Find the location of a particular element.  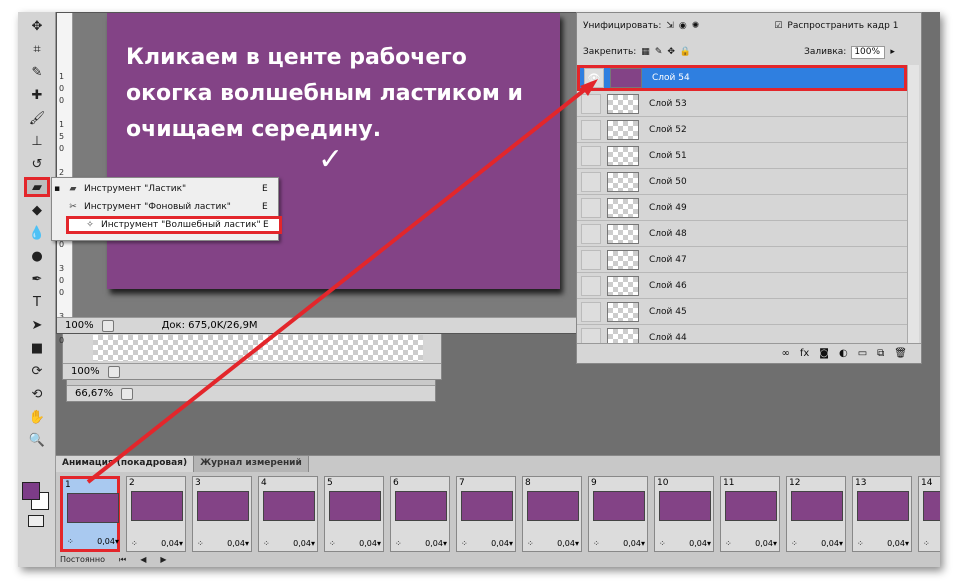

animation-frame: 3 ⁘ 0,04▾ is located at coordinates (222, 514).